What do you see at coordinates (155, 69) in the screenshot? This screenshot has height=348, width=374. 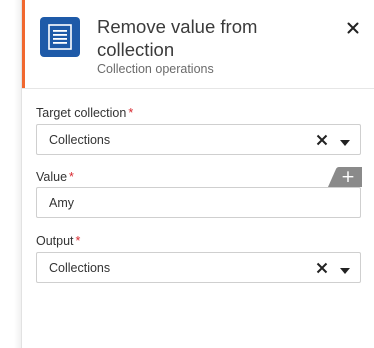 I see `panel-subtitle: Collection operations` at bounding box center [155, 69].